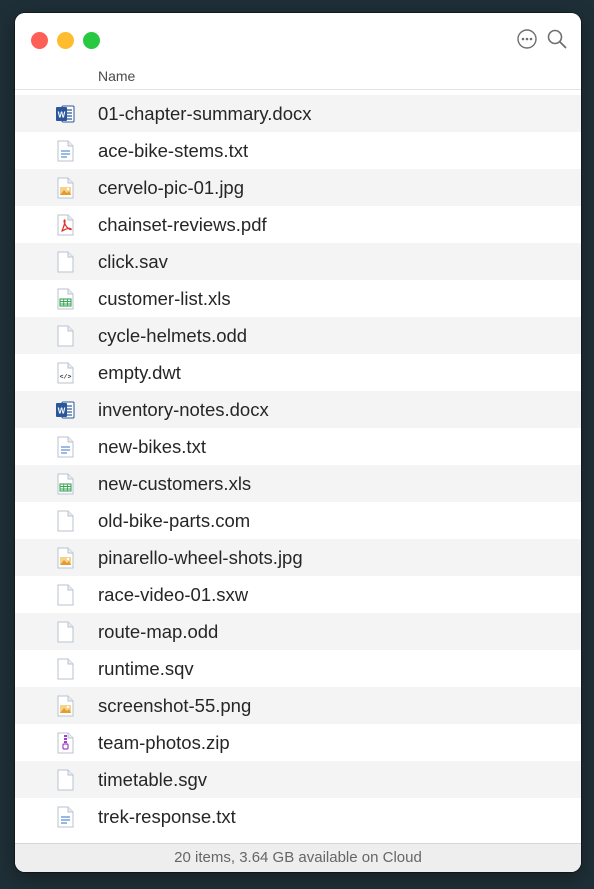 This screenshot has height=889, width=594. I want to click on column-header-row: Name, so click(298, 77).